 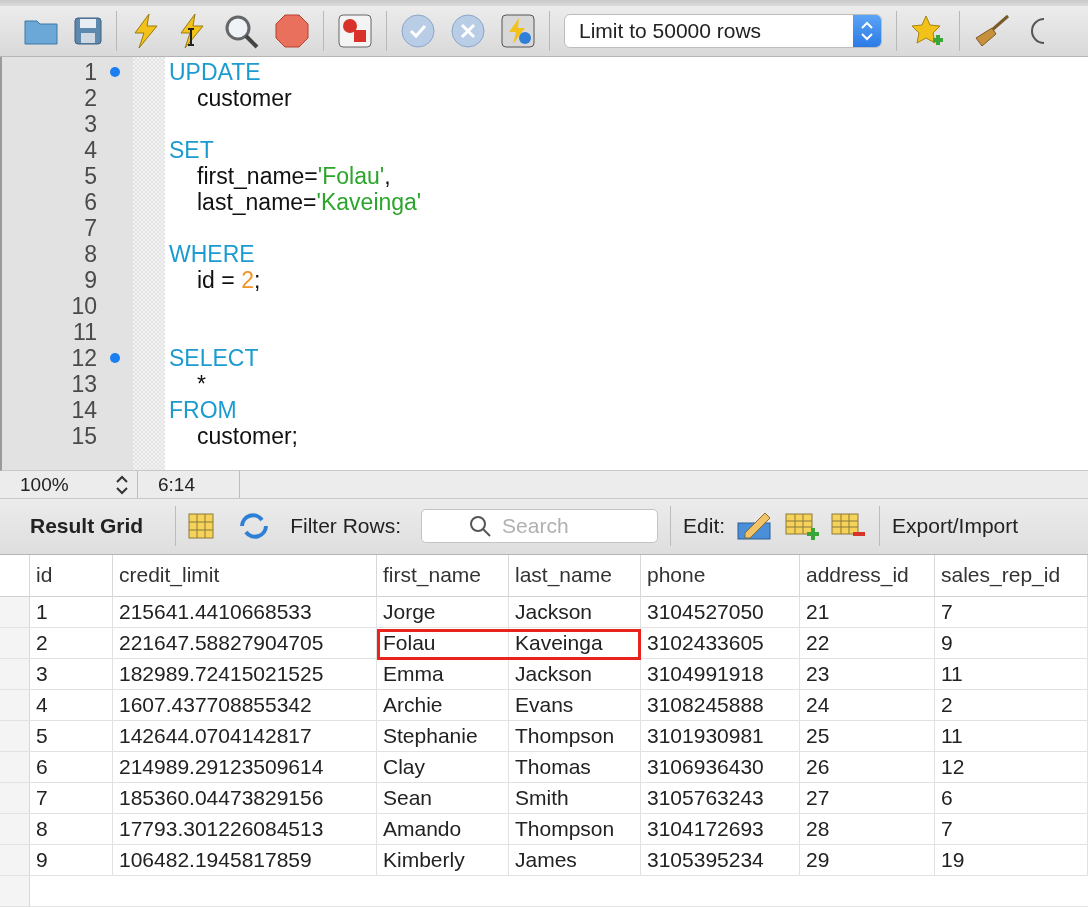 What do you see at coordinates (720, 575) in the screenshot?
I see `column-header: phone` at bounding box center [720, 575].